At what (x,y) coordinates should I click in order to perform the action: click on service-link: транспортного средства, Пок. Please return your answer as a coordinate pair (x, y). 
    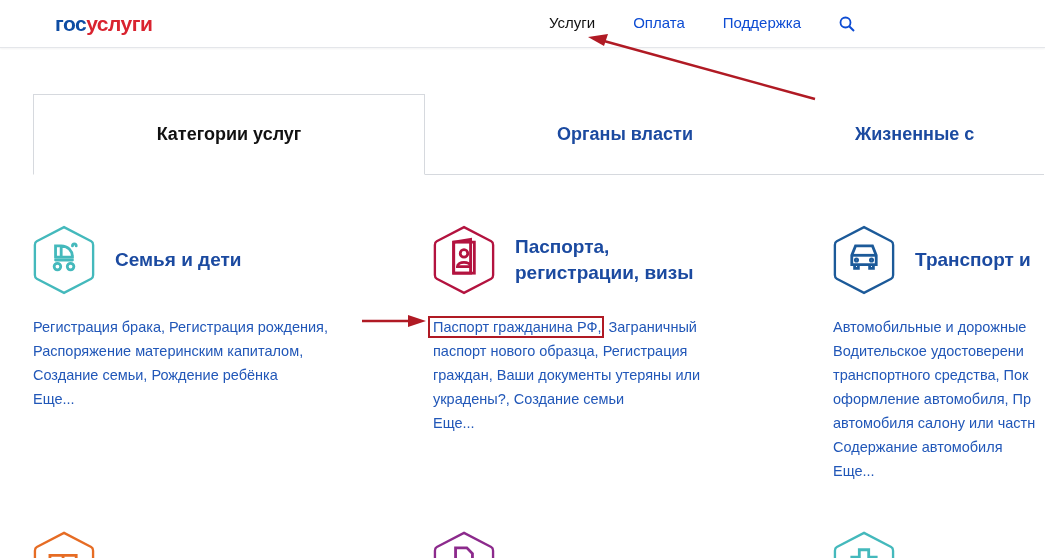
    Looking at the image, I should click on (931, 375).